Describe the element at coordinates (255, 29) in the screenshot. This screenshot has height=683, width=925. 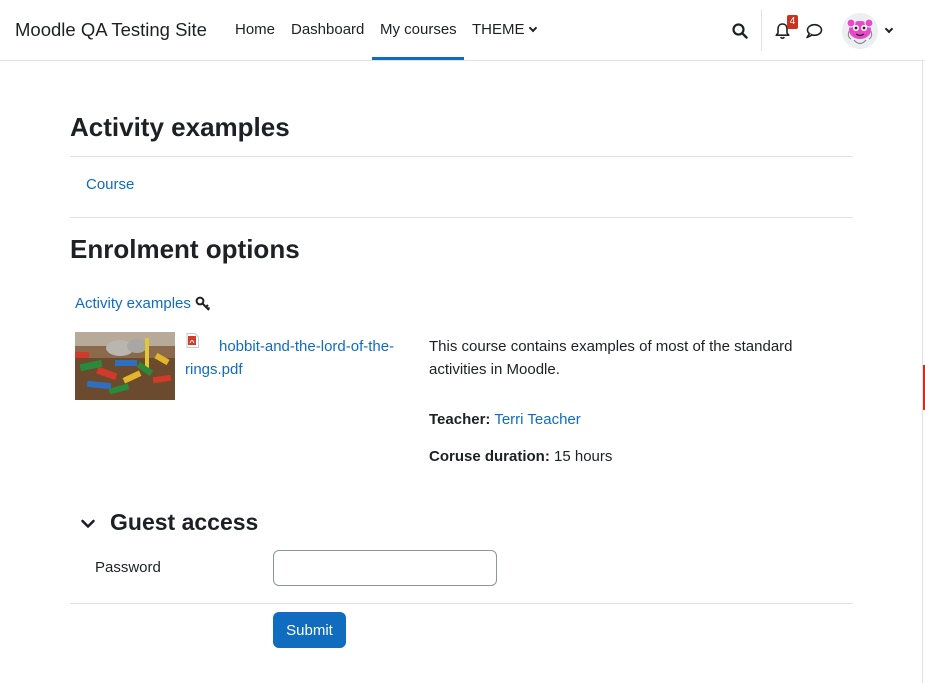
I see `nav-home: Home` at that location.